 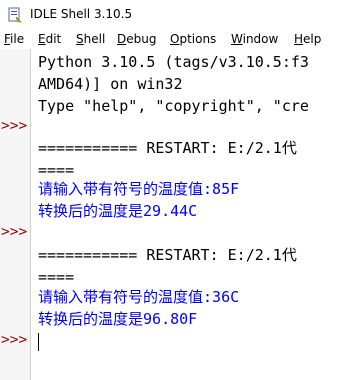 What do you see at coordinates (90, 39) in the screenshot?
I see `menu-shell: Shell` at bounding box center [90, 39].